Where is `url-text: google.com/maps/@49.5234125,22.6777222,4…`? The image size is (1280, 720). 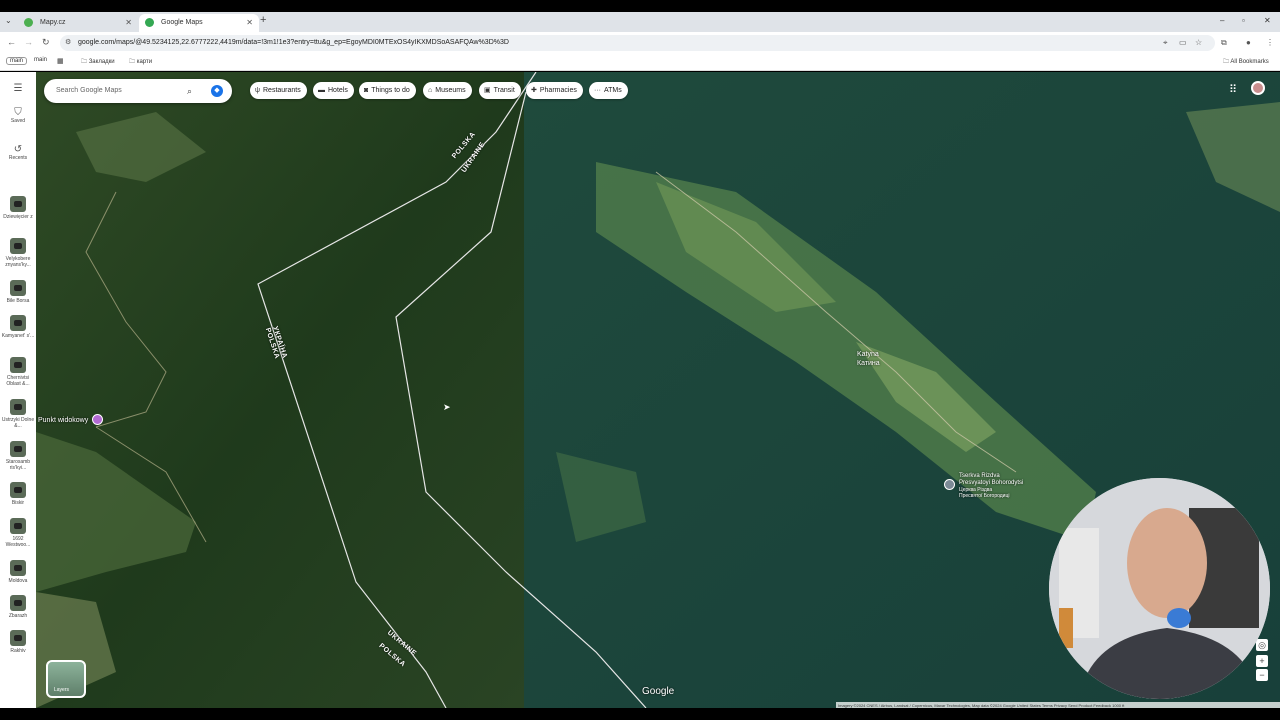
url-text: google.com/maps/@49.5234125,22.6777222,4… is located at coordinates (293, 42).